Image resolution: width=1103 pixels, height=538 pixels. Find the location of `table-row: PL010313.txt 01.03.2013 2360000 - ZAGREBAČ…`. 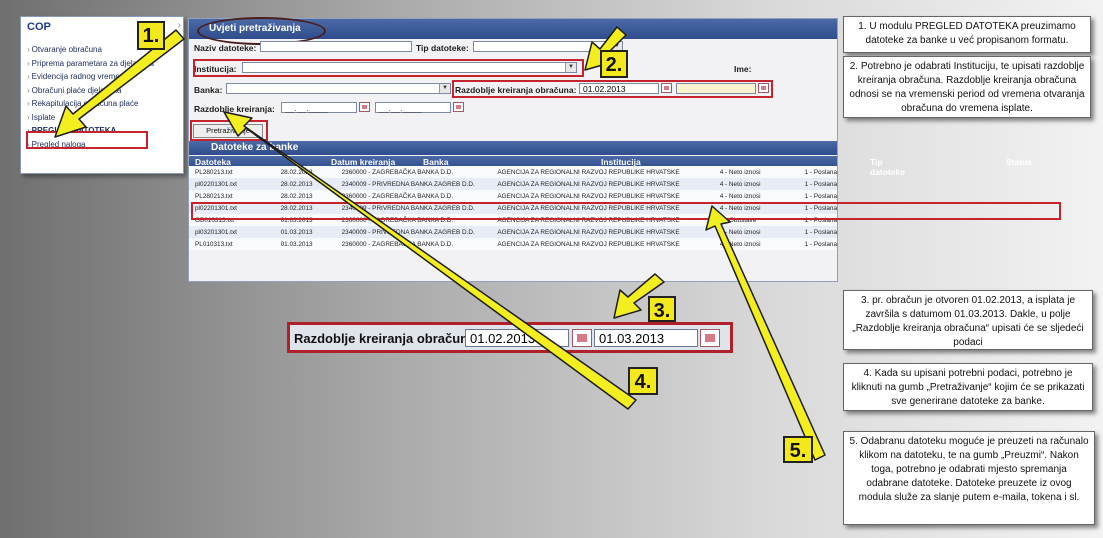

table-row: PL010313.txt 01.03.2013 2360000 - ZAGREBAČ… is located at coordinates (513, 244).